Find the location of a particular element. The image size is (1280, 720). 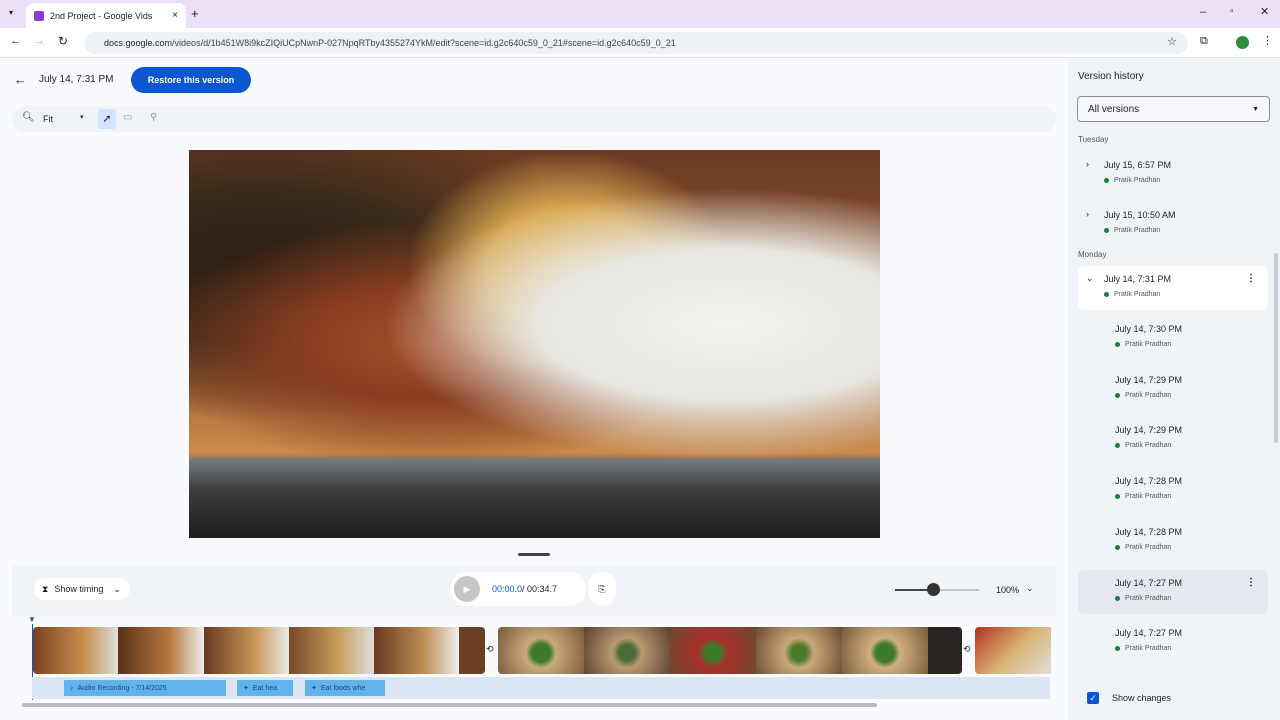

maximize-icon: ▫ is located at coordinates (1232, 11).